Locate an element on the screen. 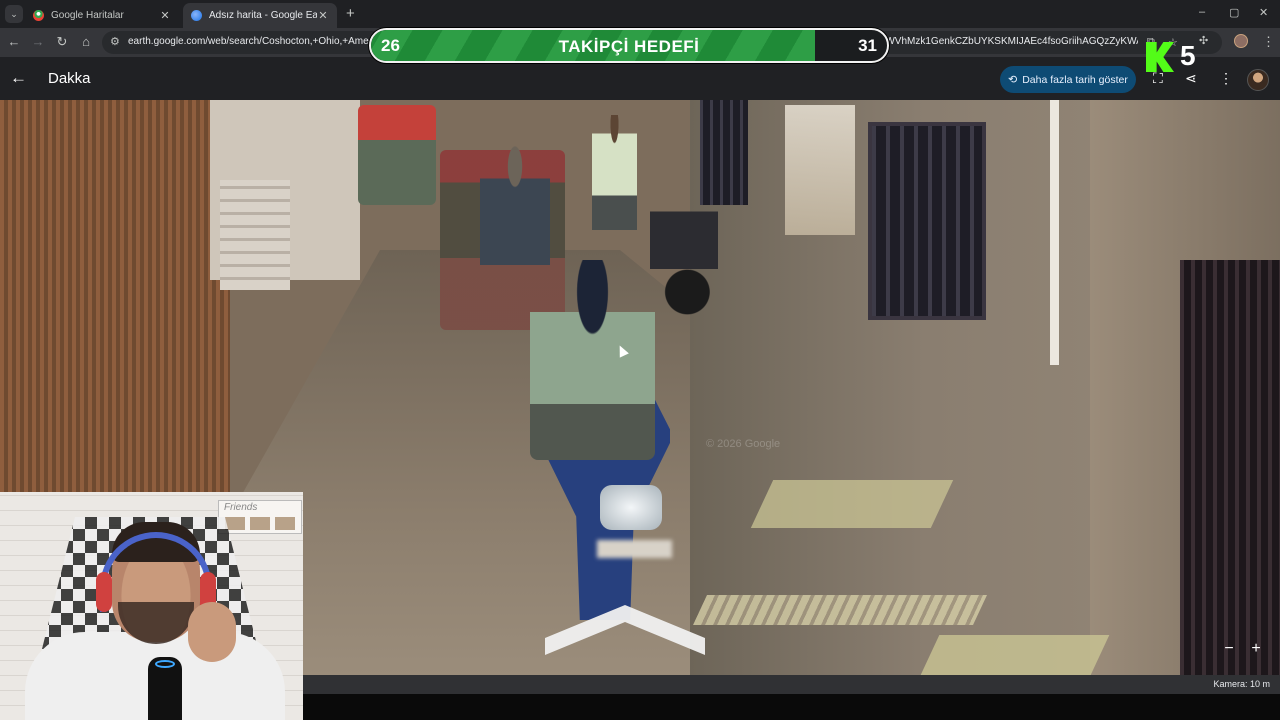  tab-google-earth: Adsız harita - Google Earth ✕ is located at coordinates (260, 15).